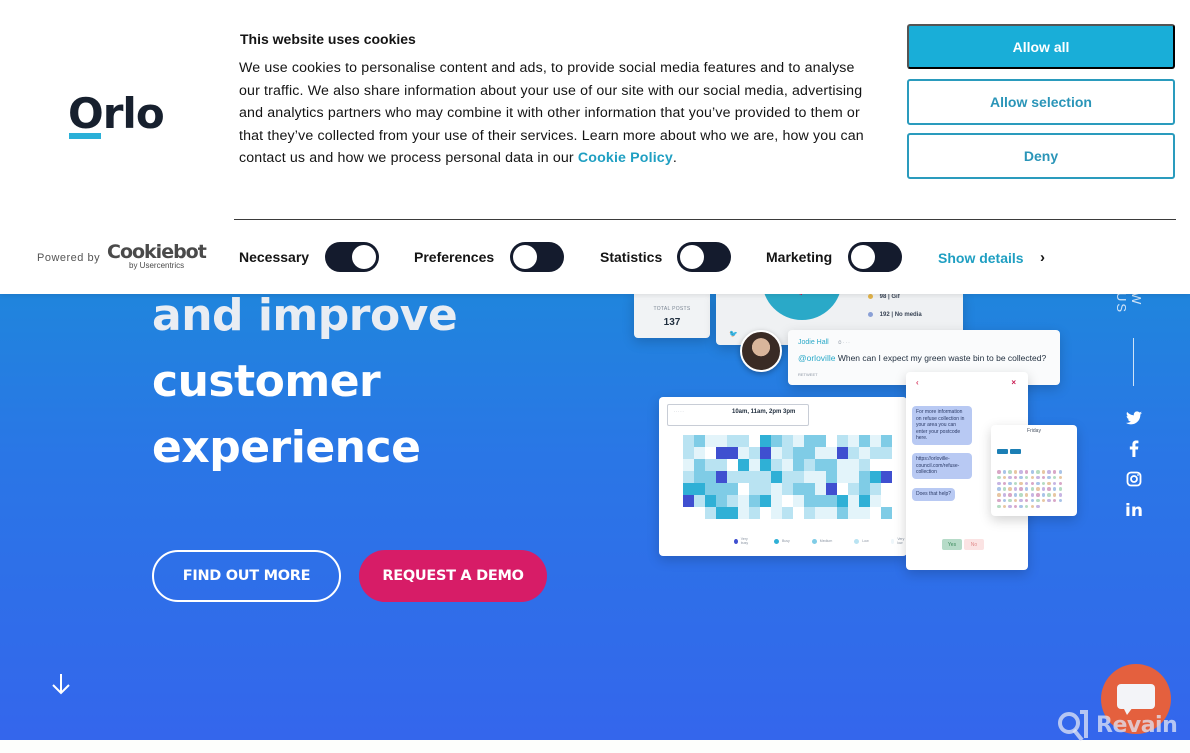 The height and width of the screenshot is (753, 1190). I want to click on facebook-icon, so click(1134, 448).